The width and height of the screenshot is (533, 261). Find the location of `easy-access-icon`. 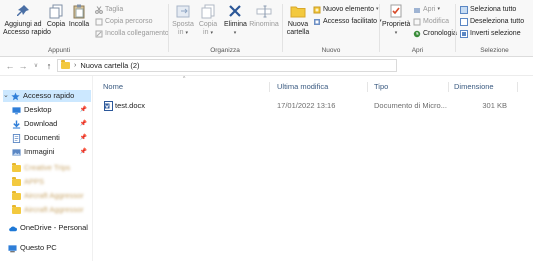

easy-access-icon is located at coordinates (317, 22).